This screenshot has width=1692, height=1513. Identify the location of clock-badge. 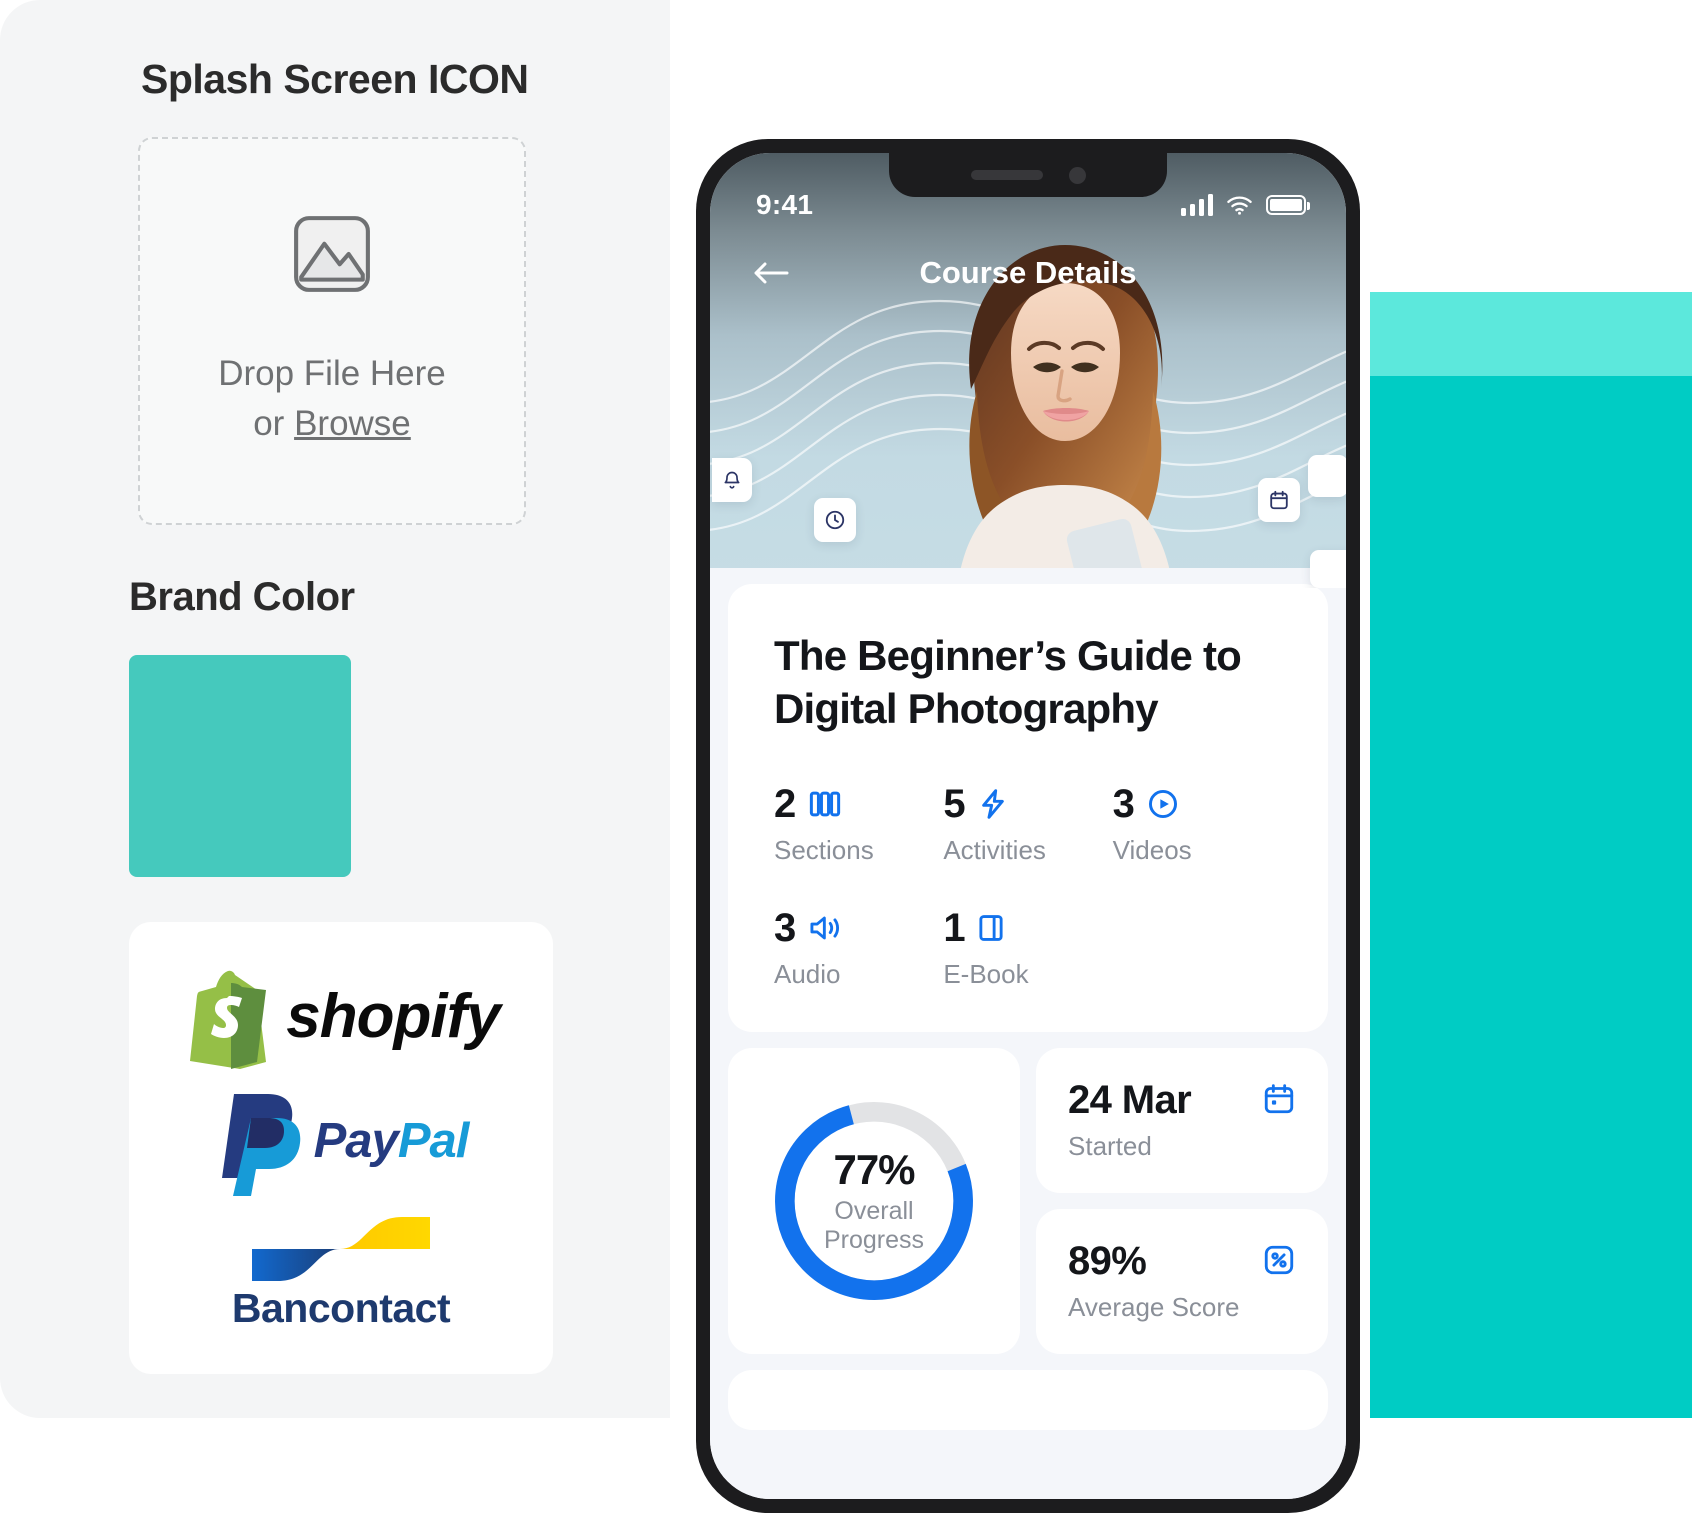
(835, 520).